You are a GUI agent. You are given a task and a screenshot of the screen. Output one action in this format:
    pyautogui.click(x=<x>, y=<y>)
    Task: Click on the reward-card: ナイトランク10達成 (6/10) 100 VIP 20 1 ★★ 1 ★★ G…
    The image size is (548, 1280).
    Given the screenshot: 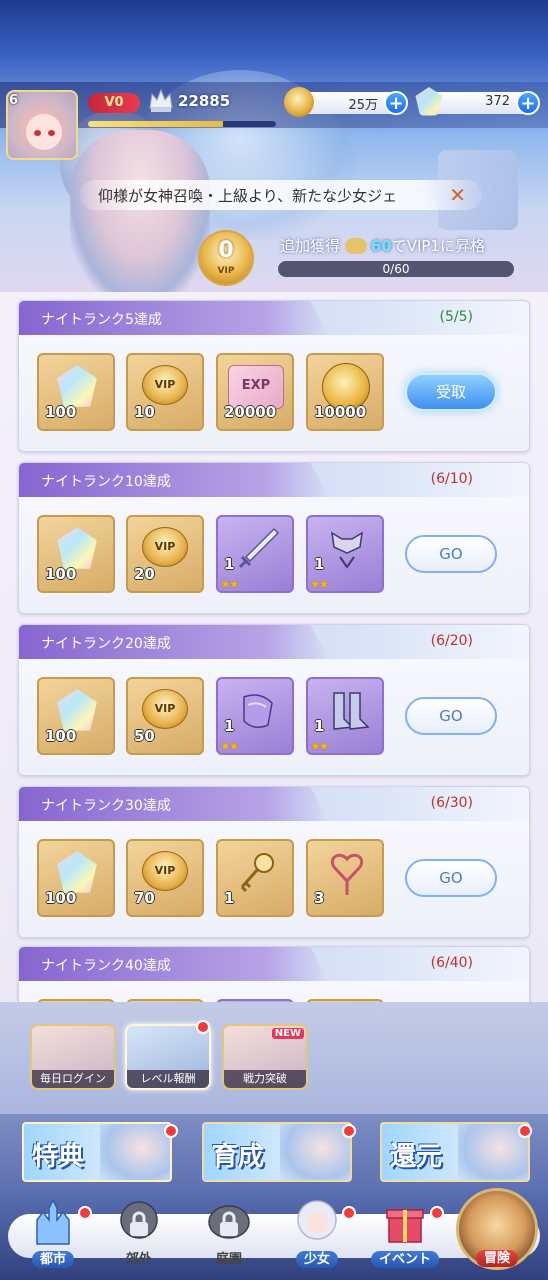 What is the action you would take?
    pyautogui.click(x=274, y=538)
    